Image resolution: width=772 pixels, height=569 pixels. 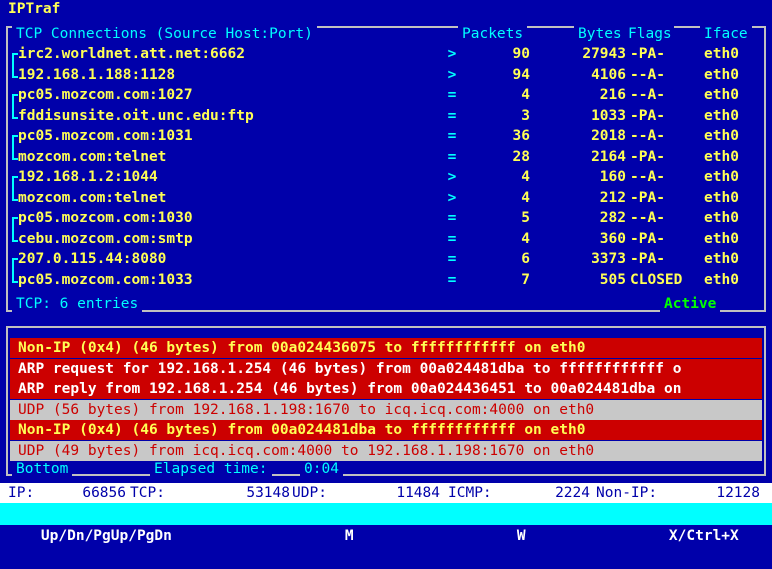 I want to click on flags-column-header: Flags, so click(x=650, y=34).